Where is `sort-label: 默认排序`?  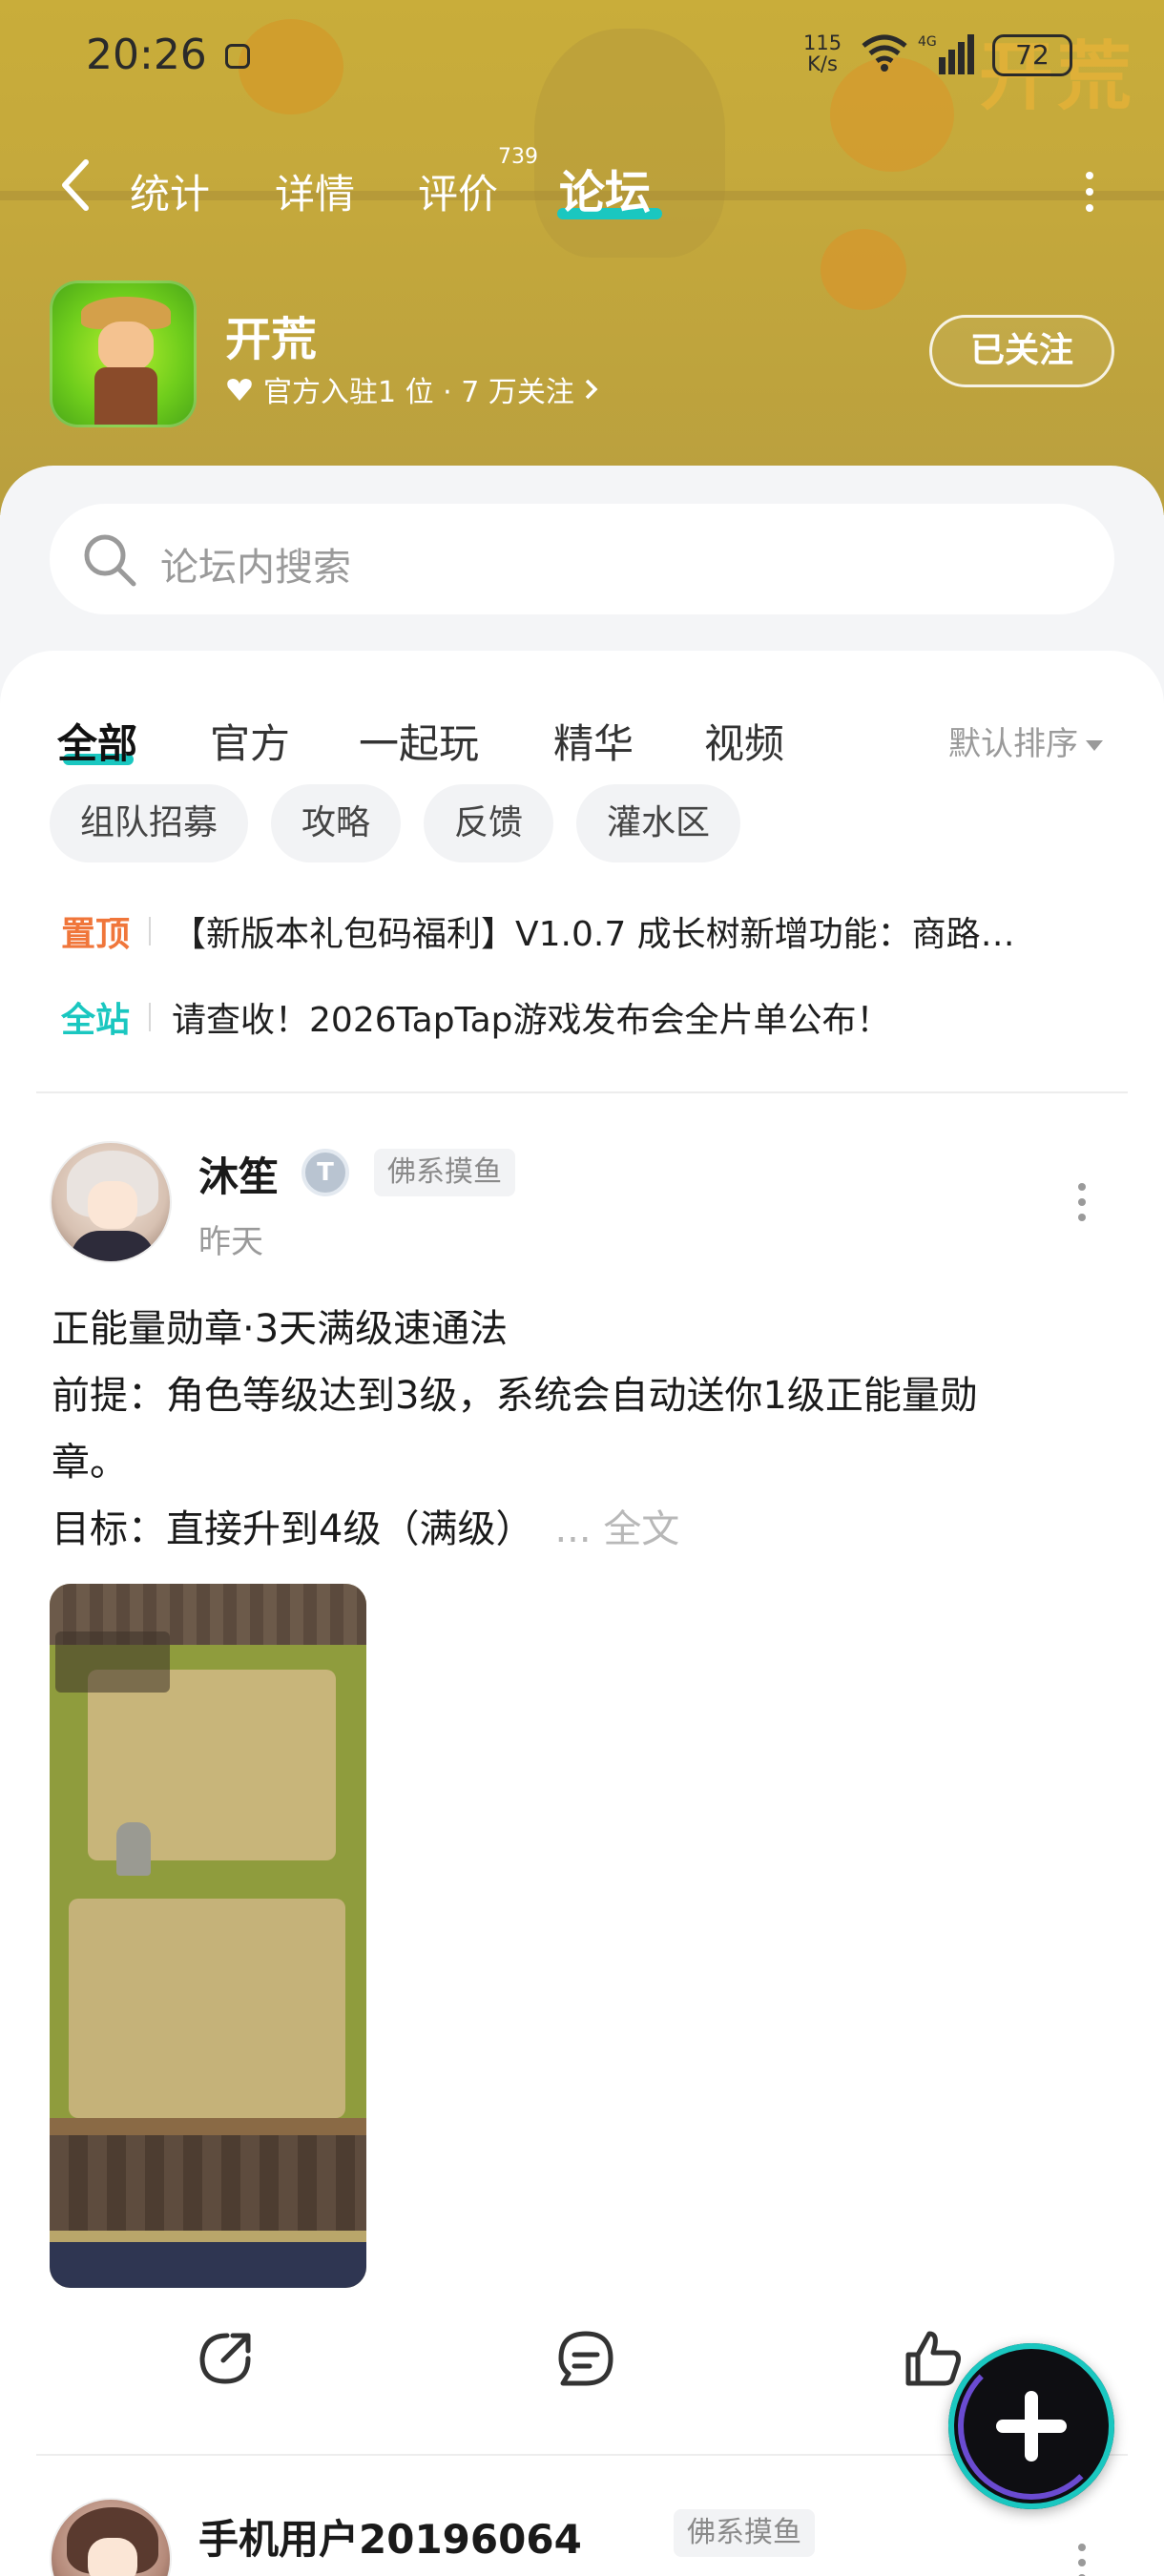
sort-label: 默认排序 is located at coordinates (1013, 744).